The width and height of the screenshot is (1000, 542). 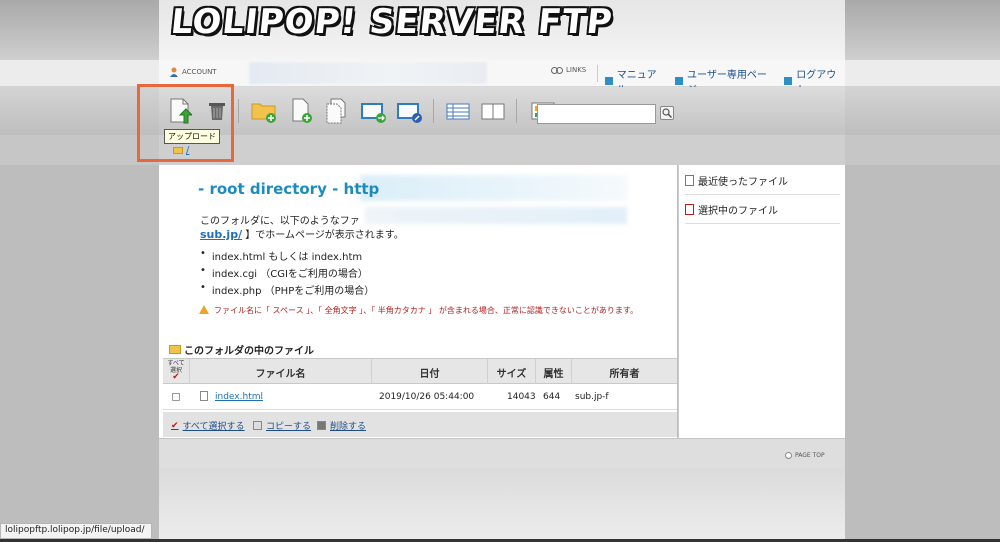 What do you see at coordinates (392, 22) in the screenshot?
I see `site-logo: LOLIPOP! SERVER FTP` at bounding box center [392, 22].